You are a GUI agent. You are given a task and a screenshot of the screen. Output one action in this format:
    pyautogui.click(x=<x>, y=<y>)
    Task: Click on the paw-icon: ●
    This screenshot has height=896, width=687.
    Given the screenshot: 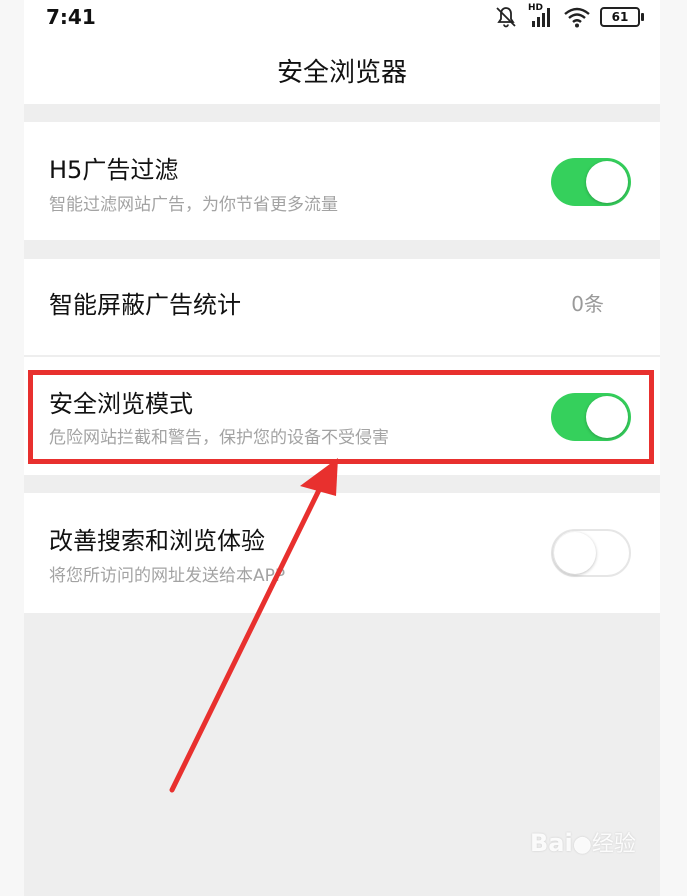 What is the action you would take?
    pyautogui.click(x=582, y=844)
    